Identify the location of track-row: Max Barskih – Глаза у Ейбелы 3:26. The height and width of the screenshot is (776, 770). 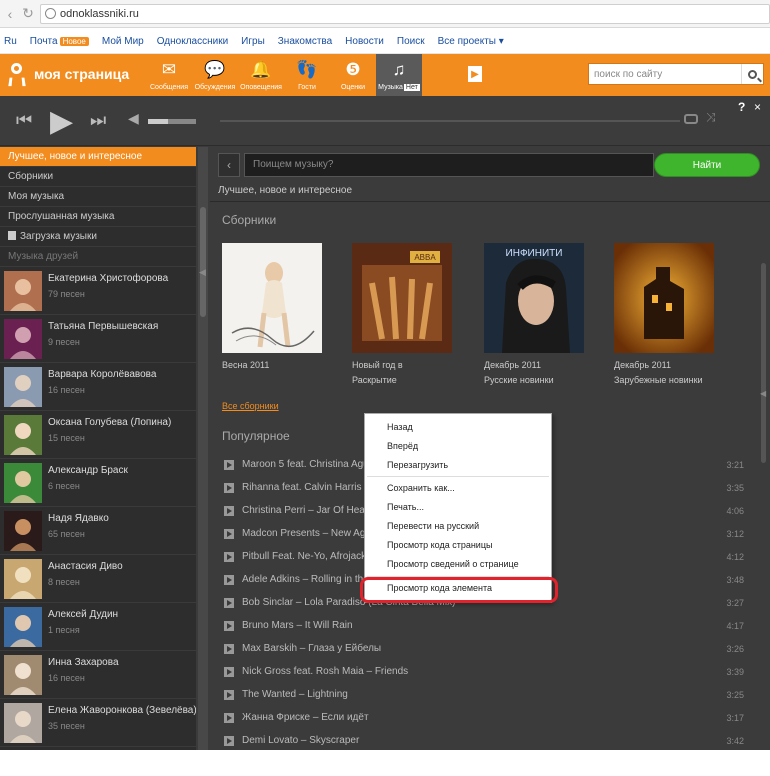
(484, 649).